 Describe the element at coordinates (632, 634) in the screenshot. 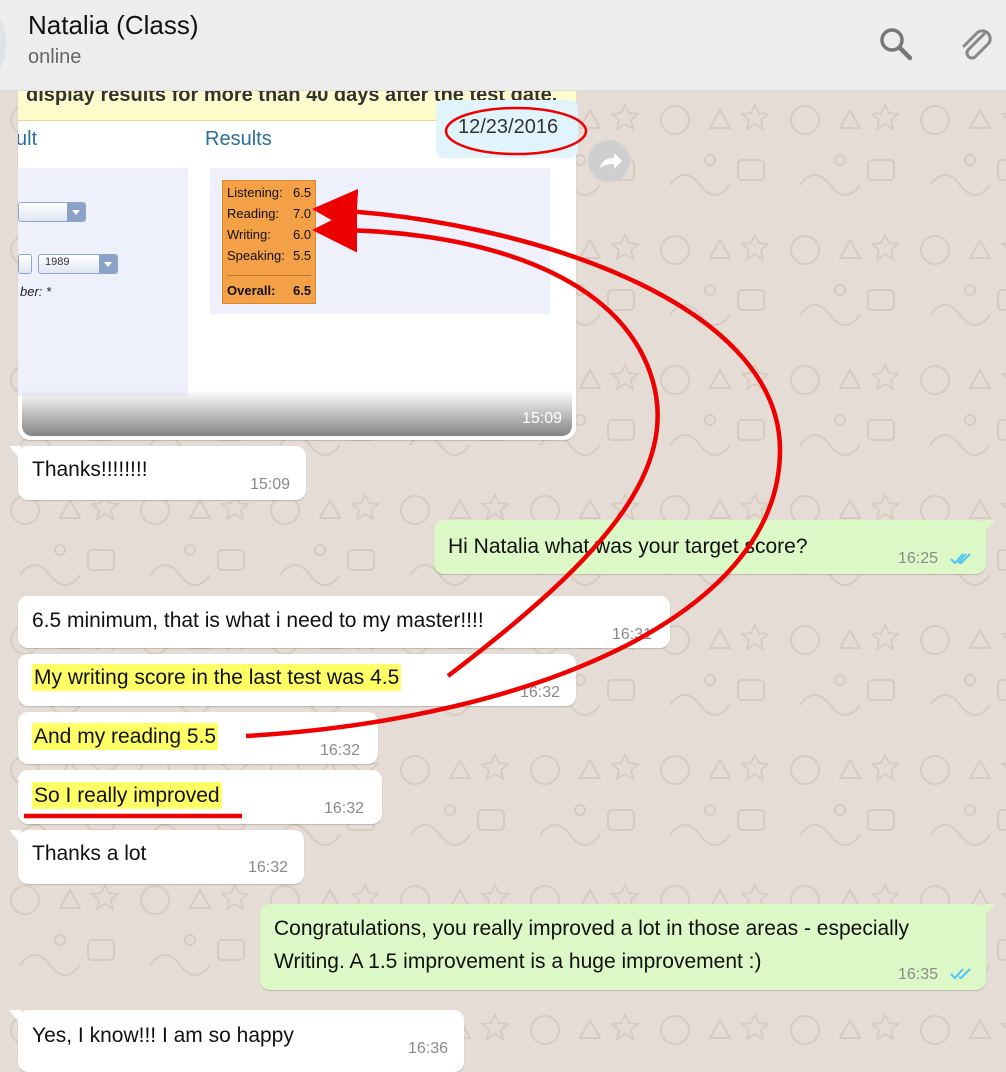

I see `message-time: 16:31` at that location.